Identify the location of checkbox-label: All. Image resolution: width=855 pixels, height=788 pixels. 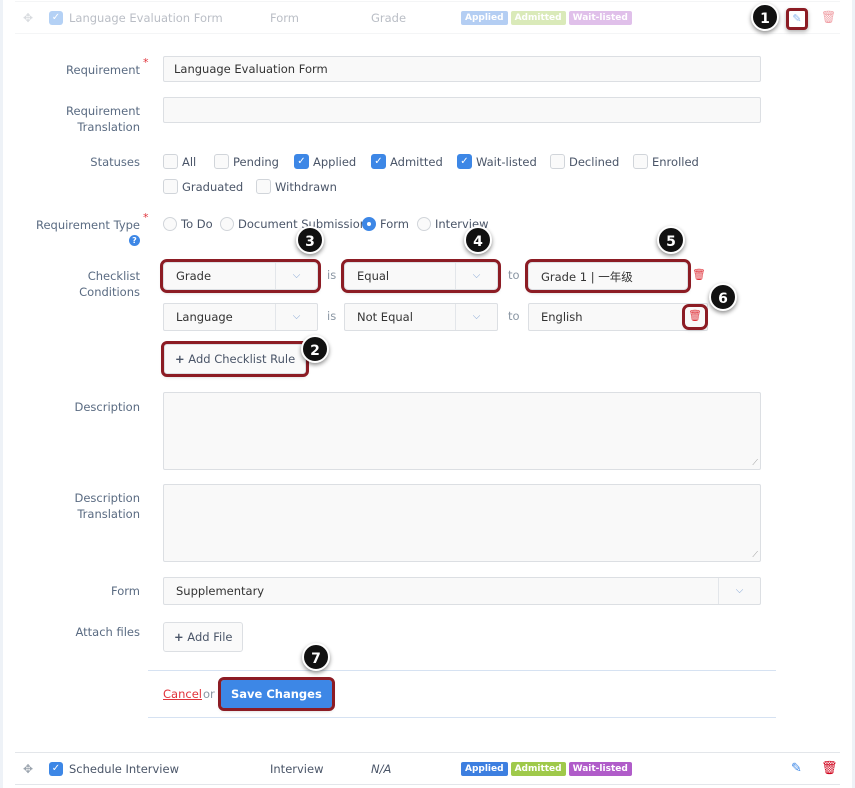
(189, 161).